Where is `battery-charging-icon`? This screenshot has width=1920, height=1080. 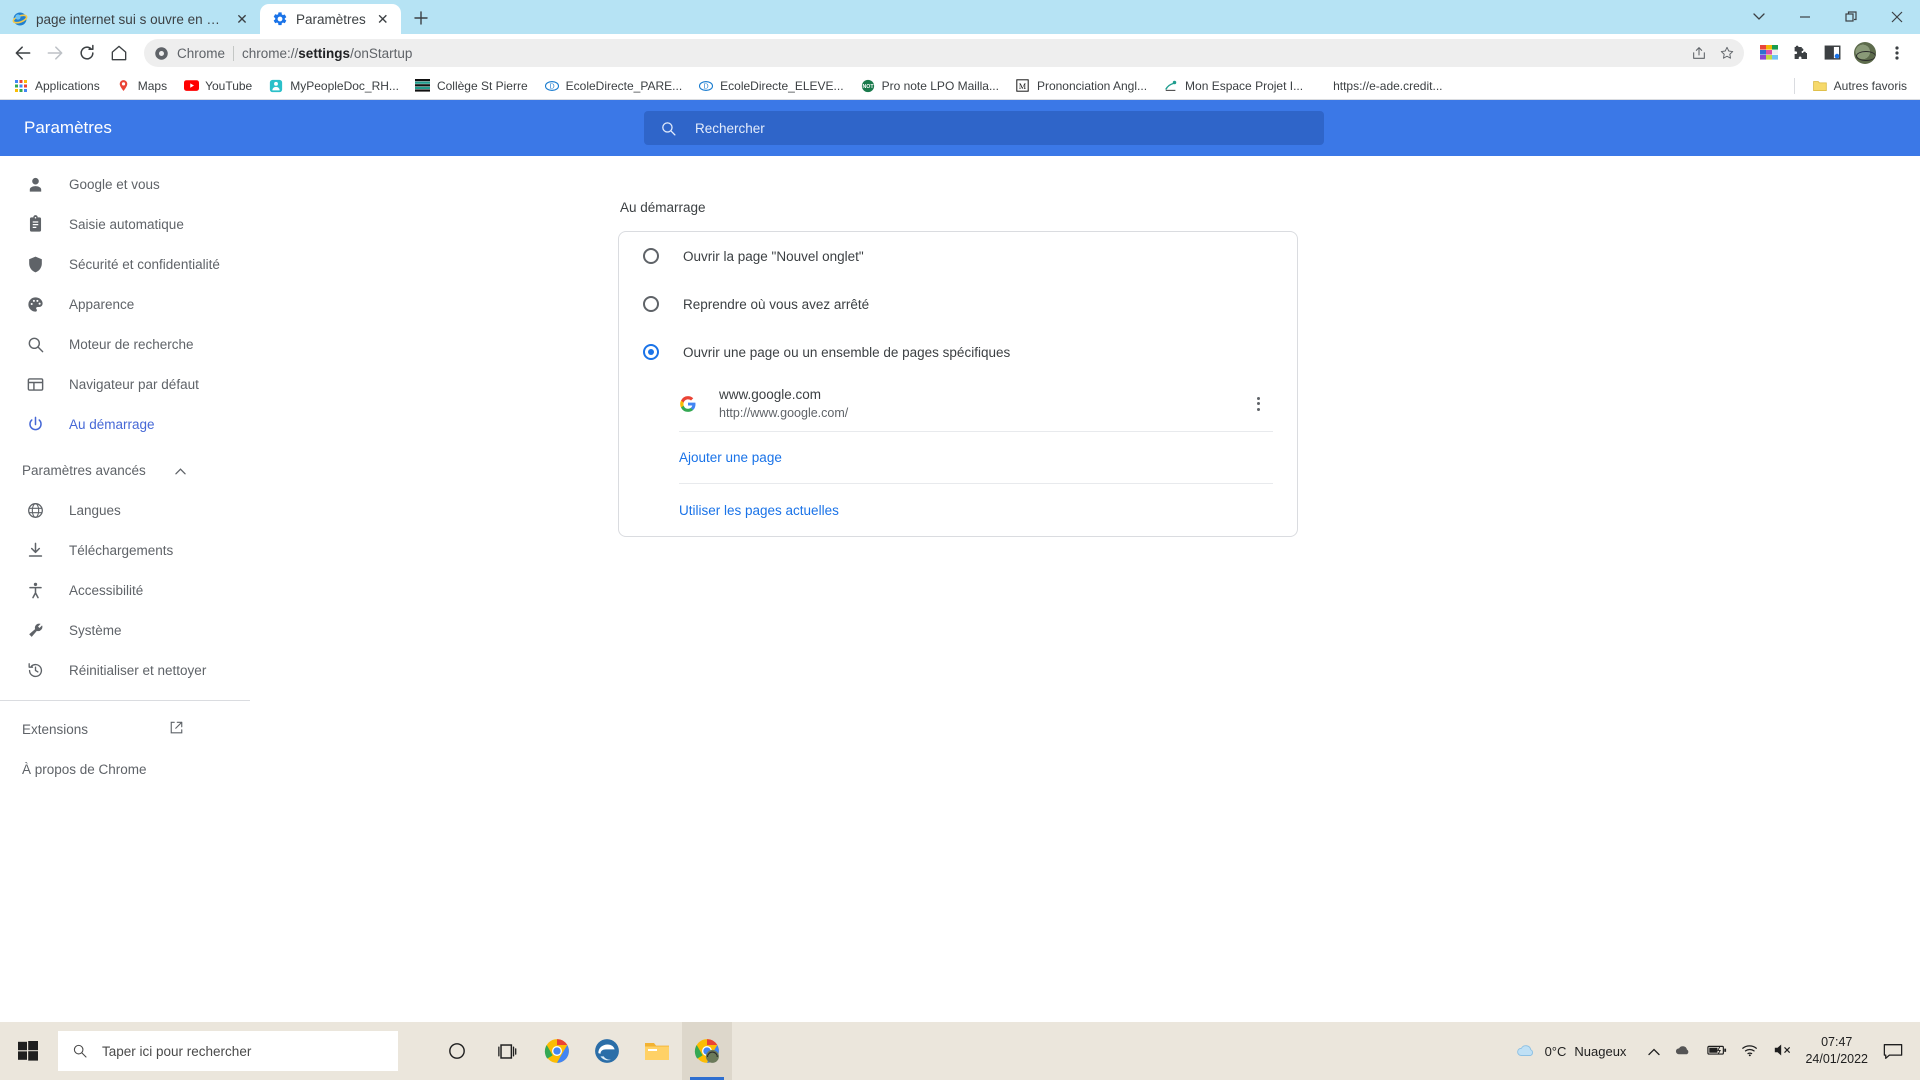 battery-charging-icon is located at coordinates (1717, 1050).